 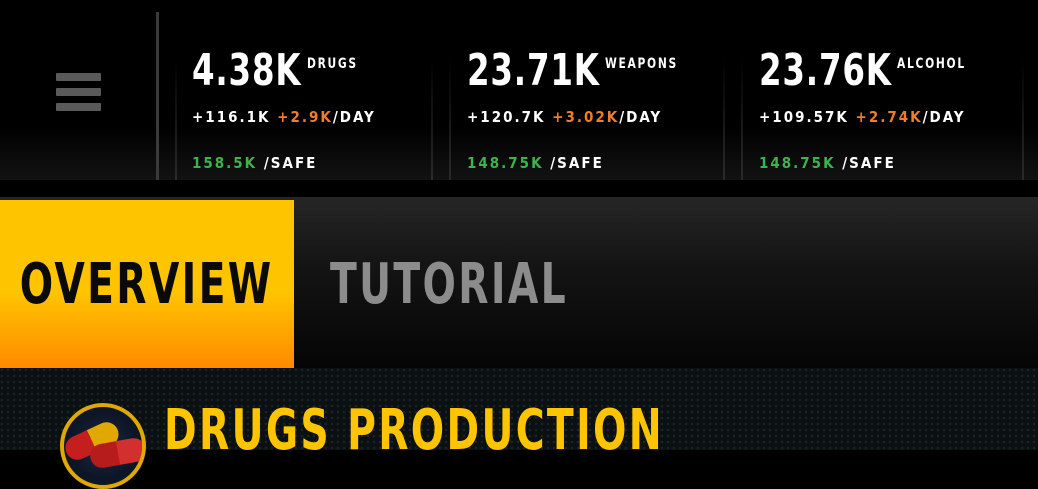 What do you see at coordinates (103, 446) in the screenshot?
I see `pills-icon` at bounding box center [103, 446].